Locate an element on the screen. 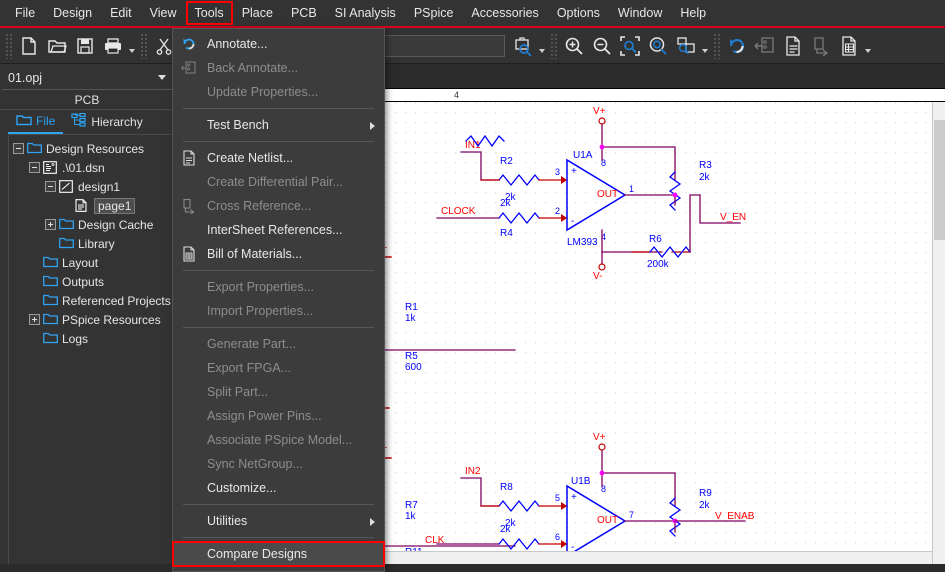  svg-text: 2 is located at coordinates (557, 211).